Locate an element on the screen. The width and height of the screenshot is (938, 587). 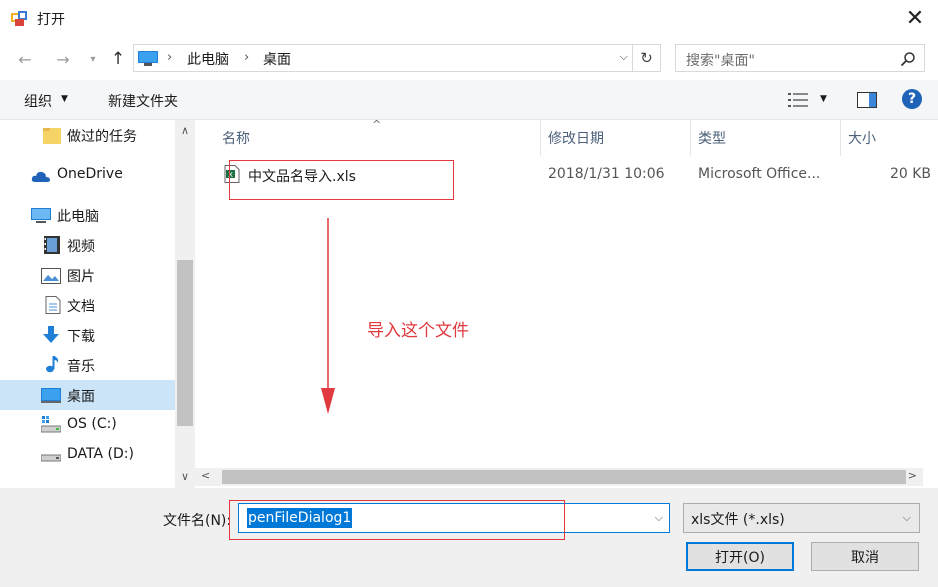
close-icon: ✕ is located at coordinates (915, 18).